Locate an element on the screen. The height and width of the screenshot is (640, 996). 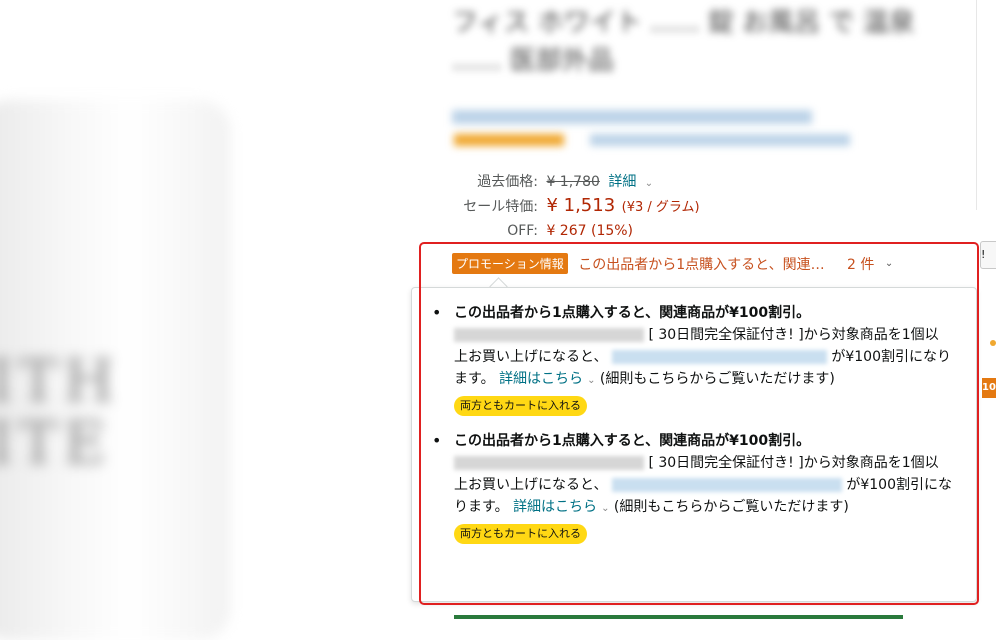
partial-marker is located at coordinates (993, 343).